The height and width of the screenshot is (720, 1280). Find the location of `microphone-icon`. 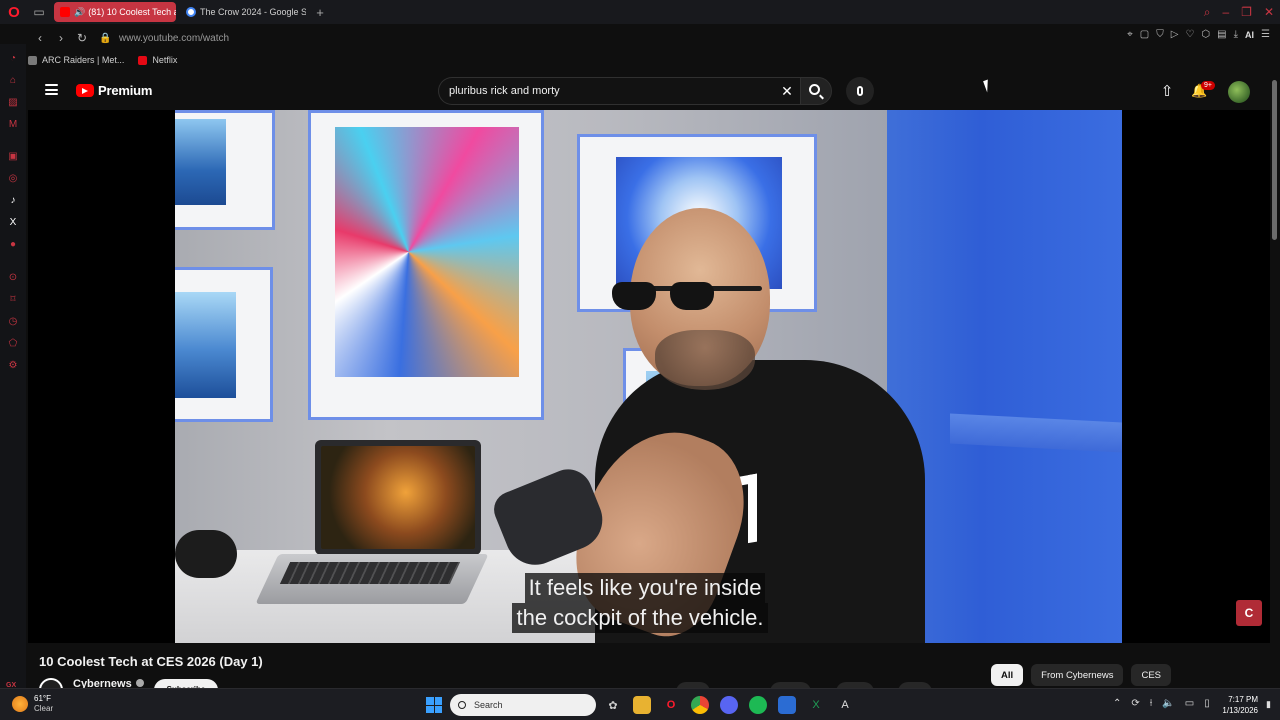

microphone-icon is located at coordinates (860, 91).